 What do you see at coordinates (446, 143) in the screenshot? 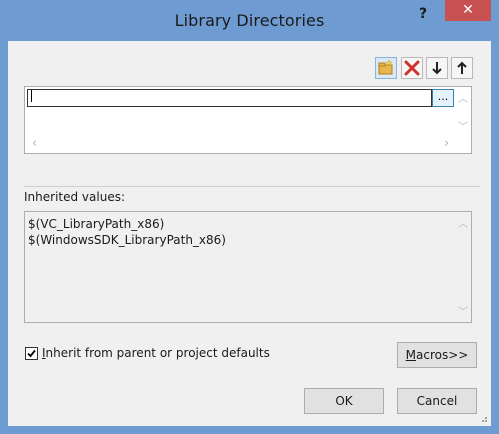
I see `scroll-right-arrow-icon: ›` at bounding box center [446, 143].